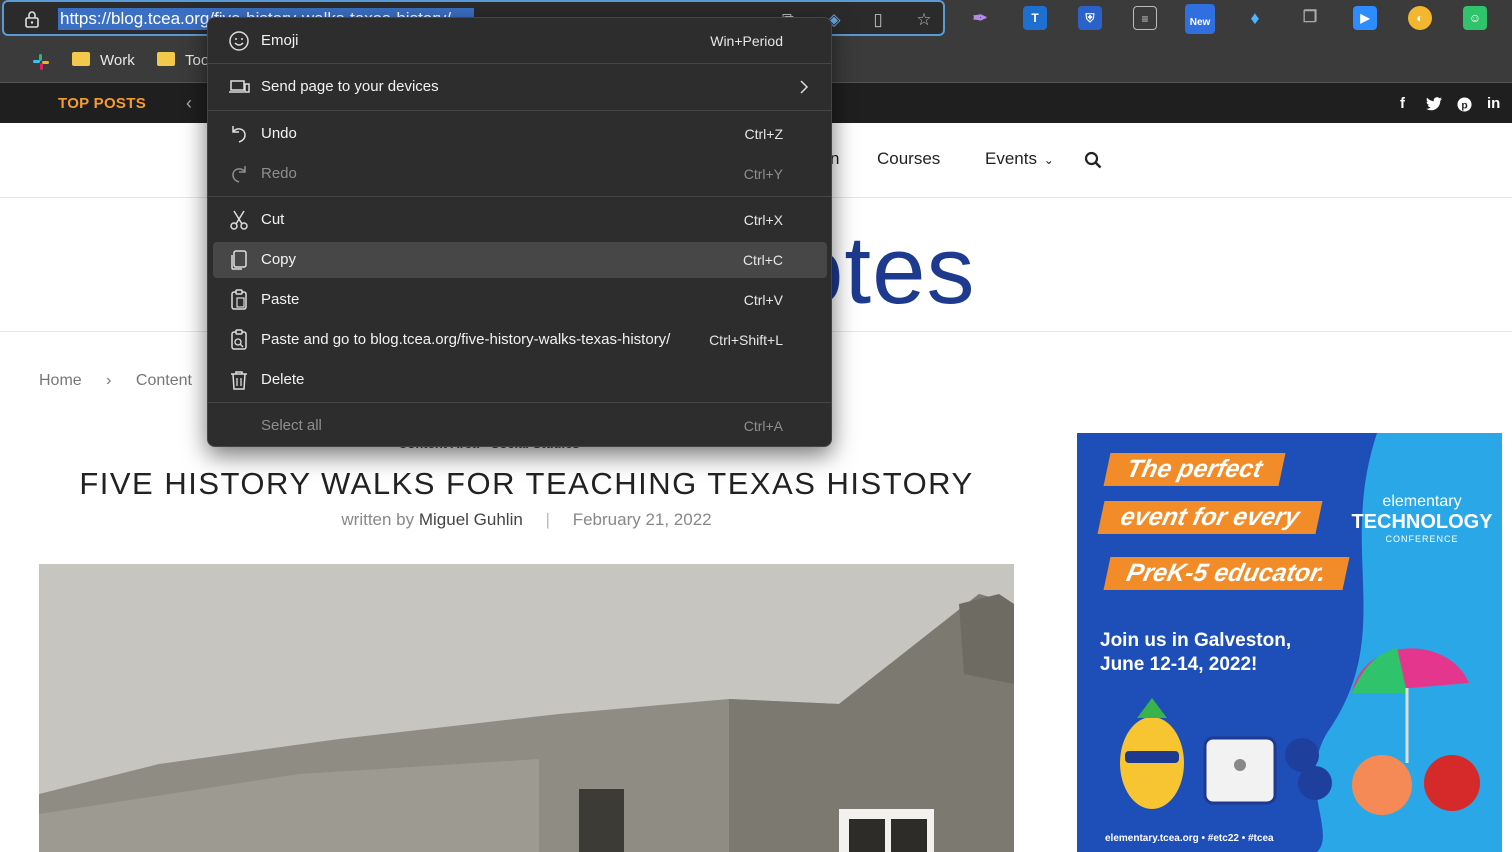  I want to click on menu-item-label: Paste, so click(280, 299).